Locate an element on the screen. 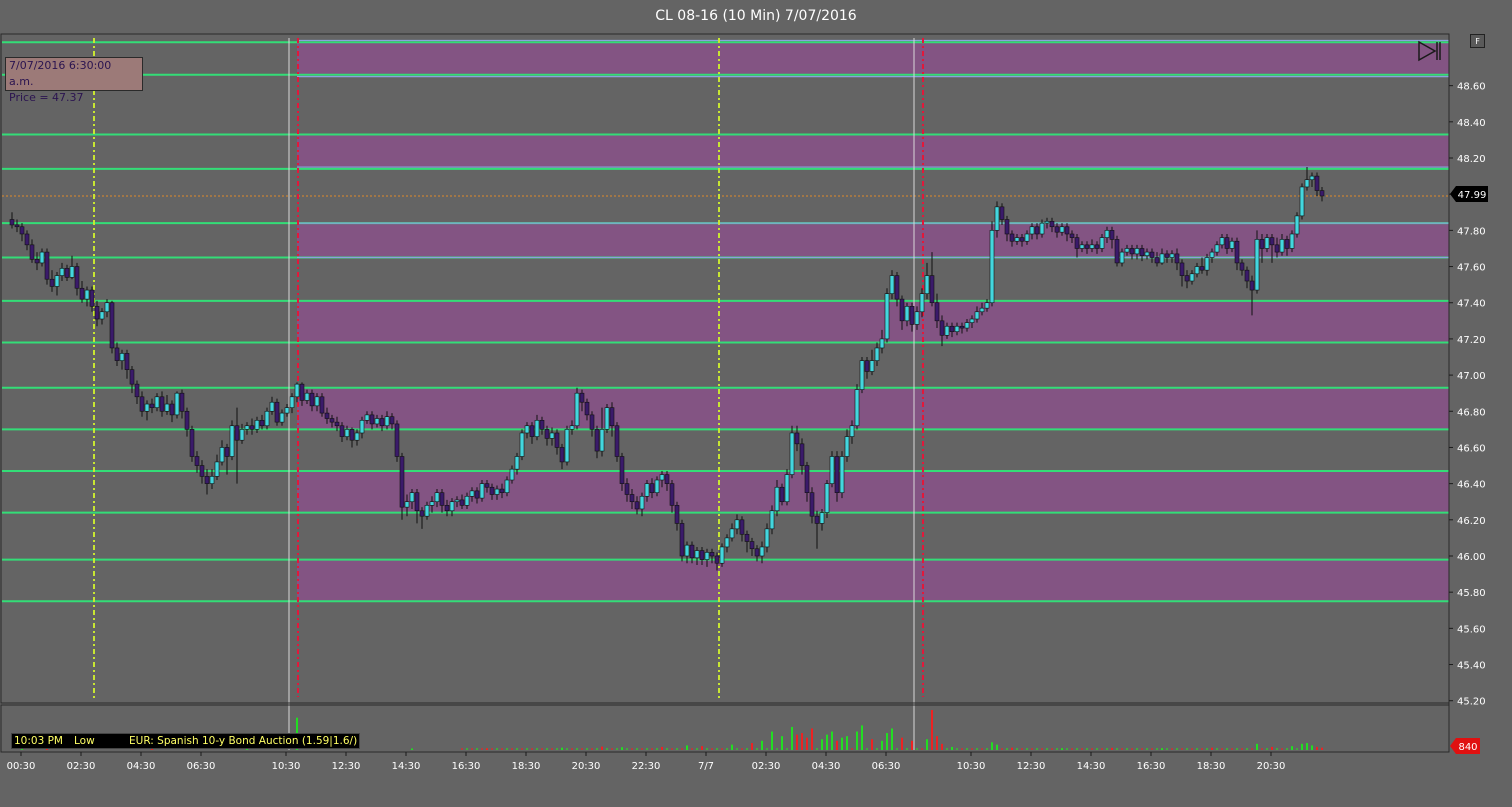  x-tick-label: 20:30 is located at coordinates (1271, 766).